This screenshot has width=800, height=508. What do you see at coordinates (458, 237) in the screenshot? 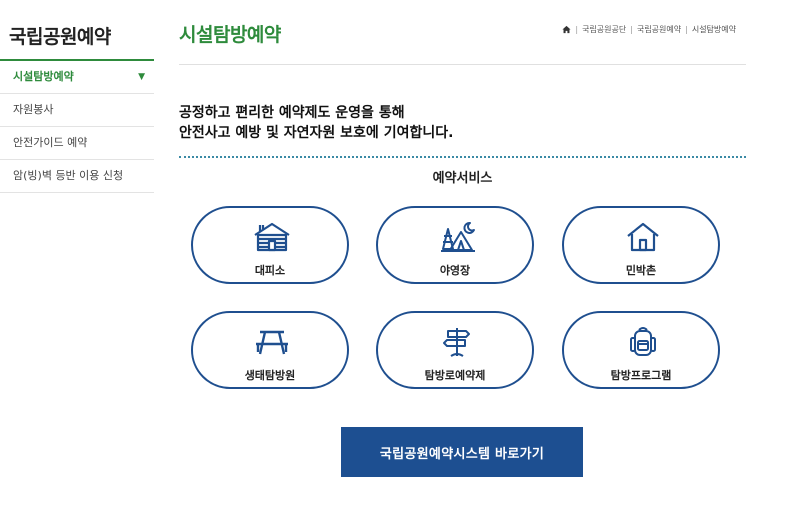
I see `tent-icon` at bounding box center [458, 237].